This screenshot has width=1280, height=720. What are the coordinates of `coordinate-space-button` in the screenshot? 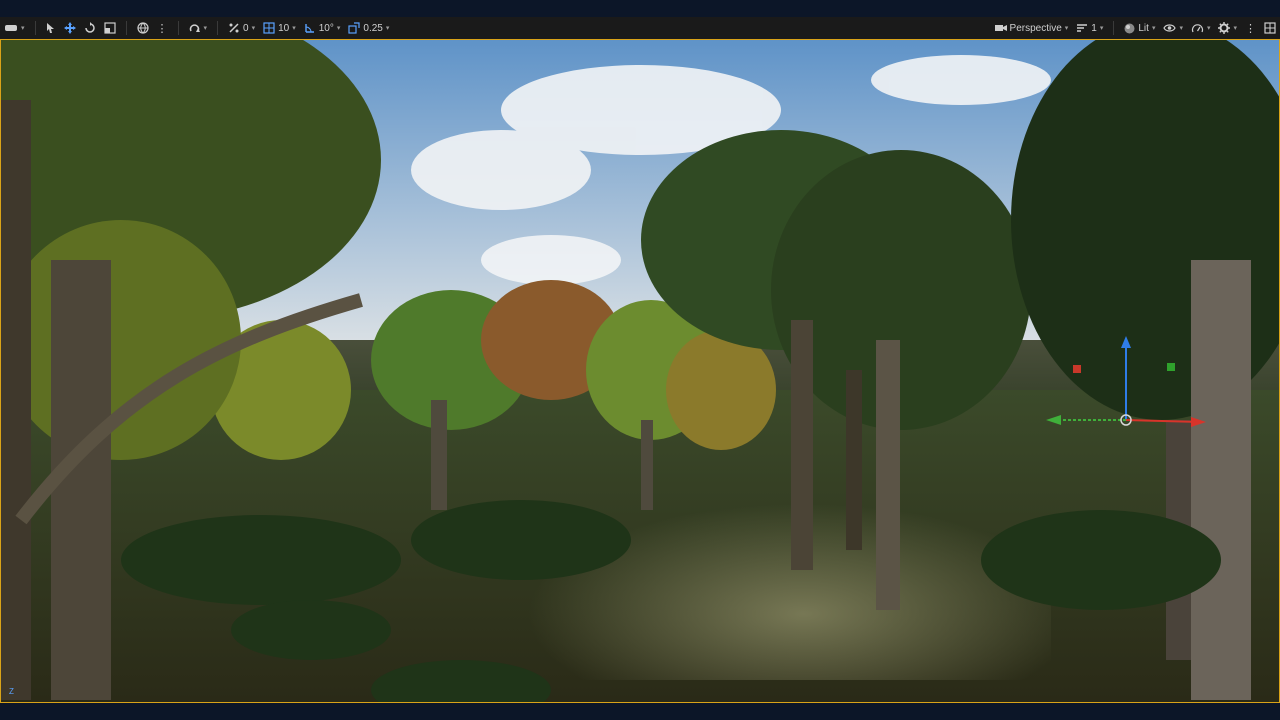 It's located at (143, 28).